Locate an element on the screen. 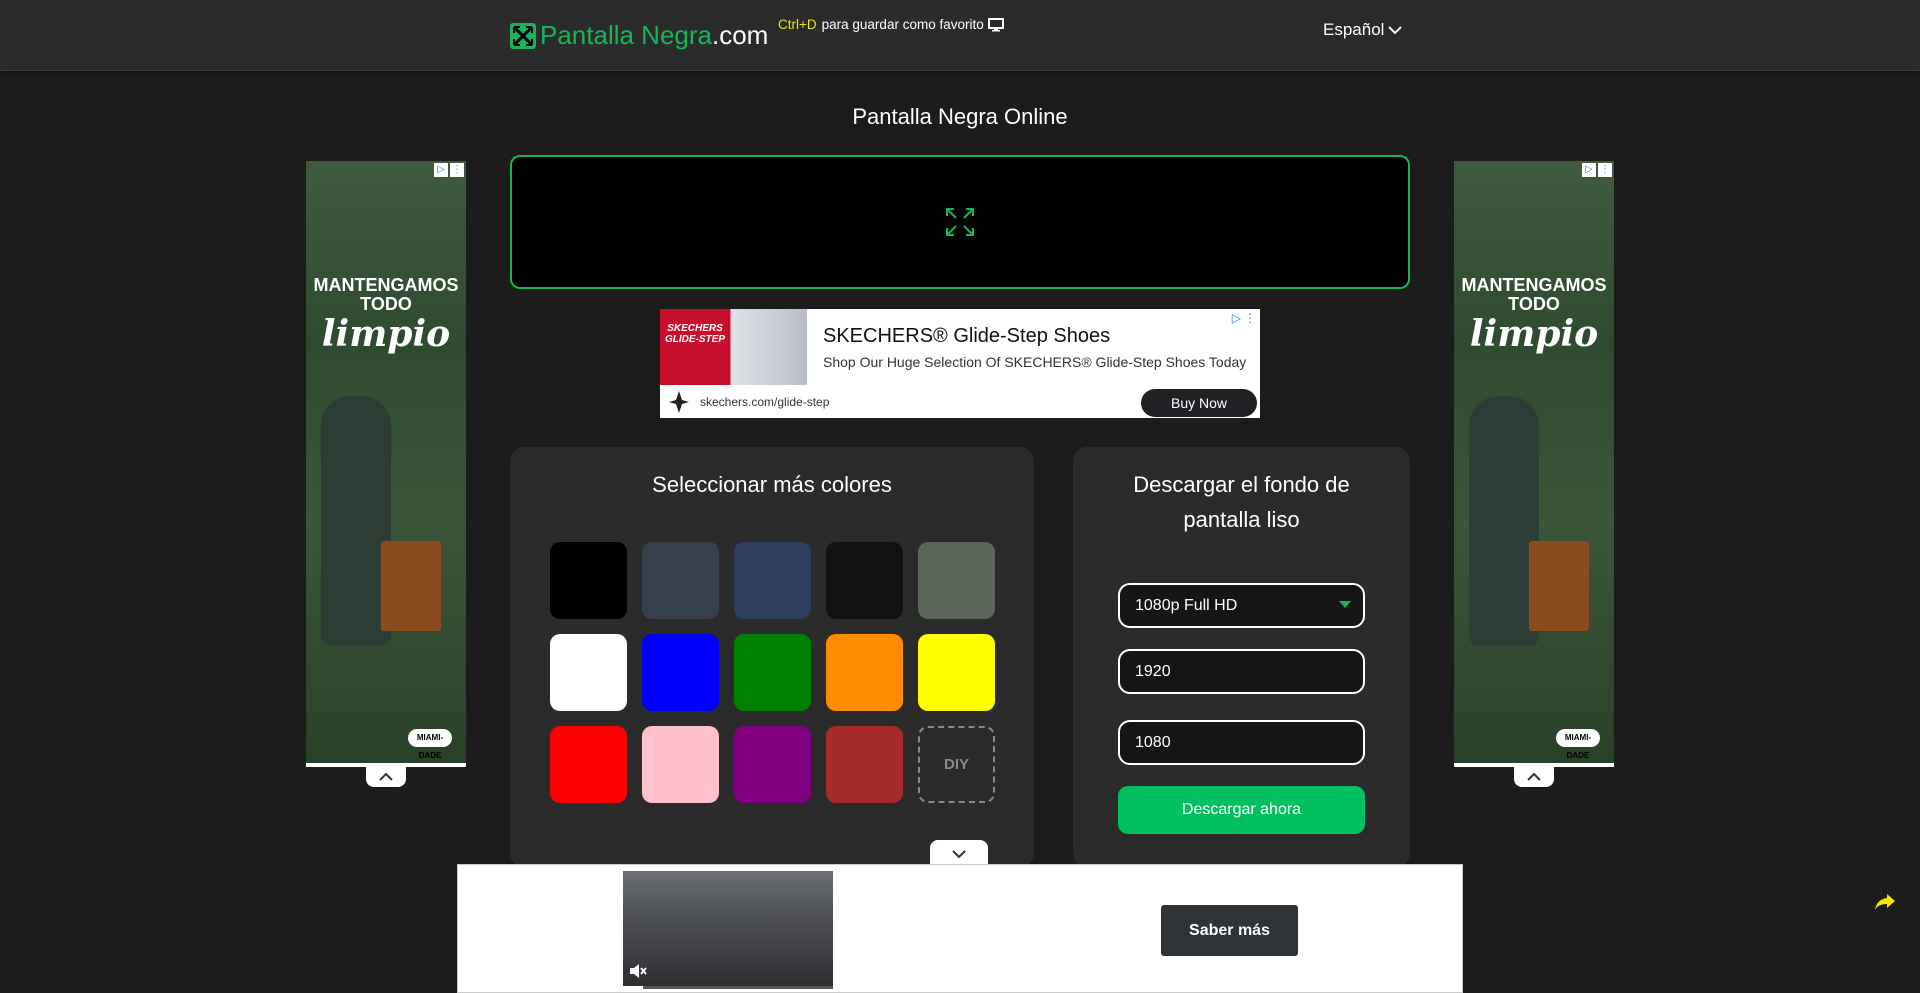  right-side-ad-collapse is located at coordinates (1534, 777).